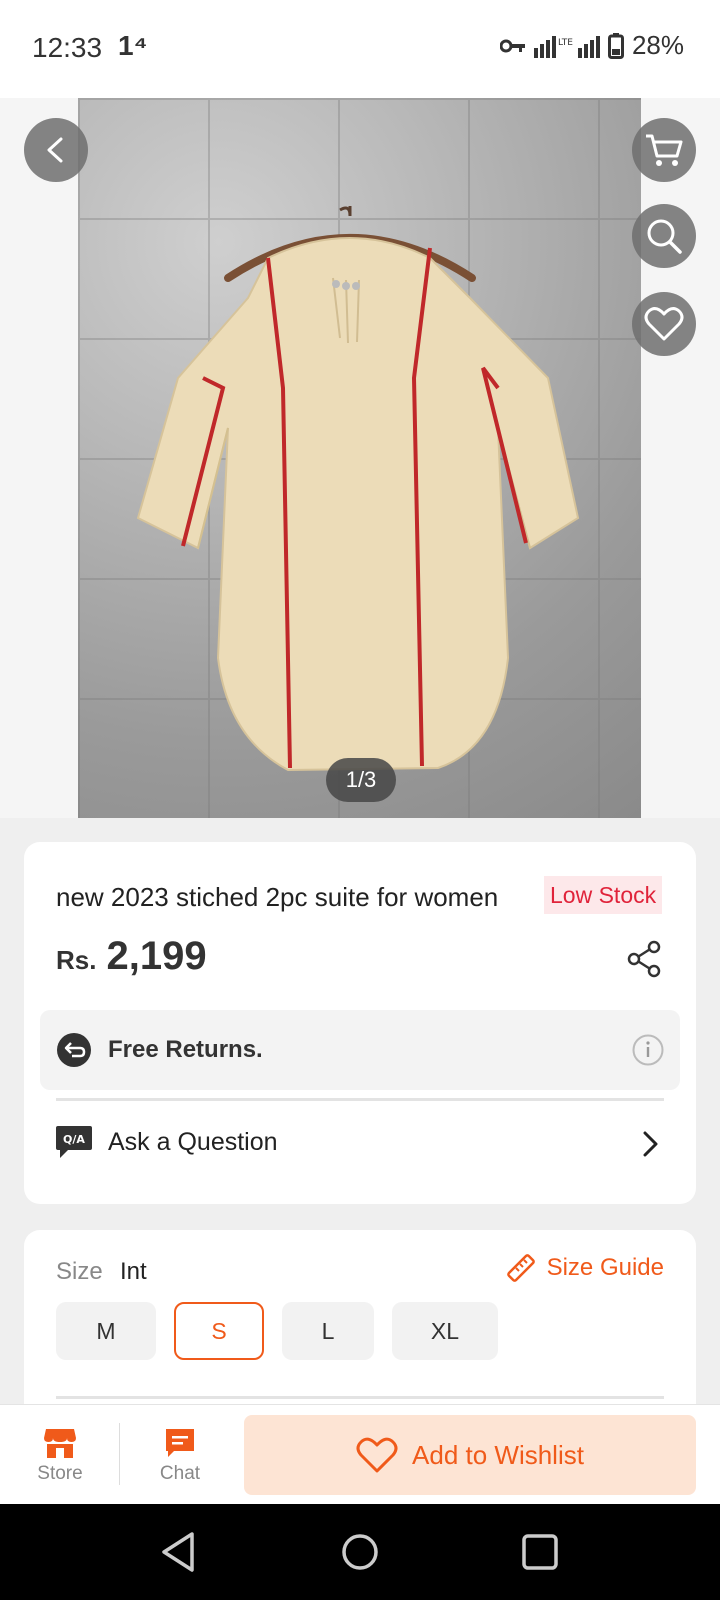  I want to click on product-price: Rs. 2,199, so click(131, 956).